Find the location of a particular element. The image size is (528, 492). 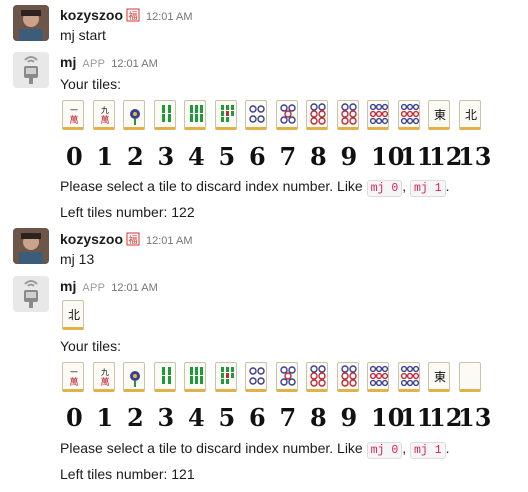

3-dots-flower-tile is located at coordinates (134, 377).